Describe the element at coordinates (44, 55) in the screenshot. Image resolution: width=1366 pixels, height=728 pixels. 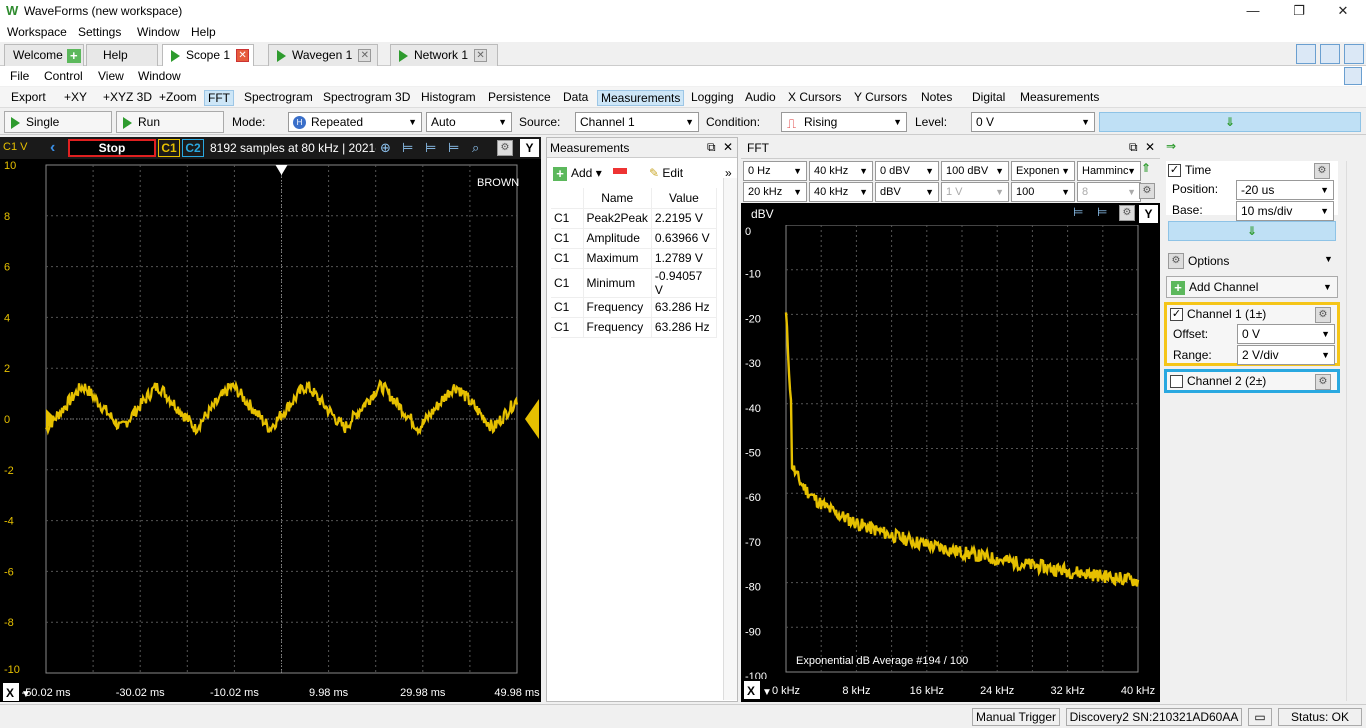
I see `tab-welcome: Welcome +` at that location.